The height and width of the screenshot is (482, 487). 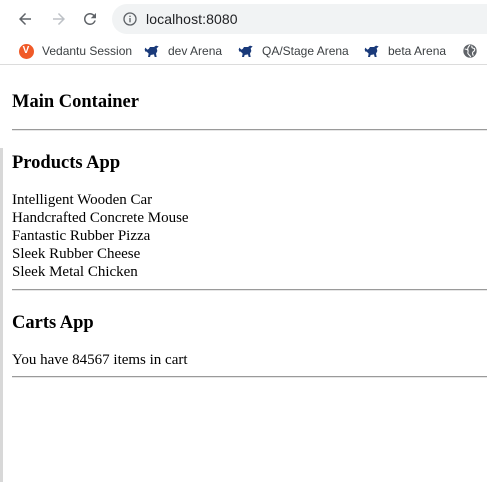 What do you see at coordinates (87, 51) in the screenshot?
I see `bookmark-label: Vedantu Session` at bounding box center [87, 51].